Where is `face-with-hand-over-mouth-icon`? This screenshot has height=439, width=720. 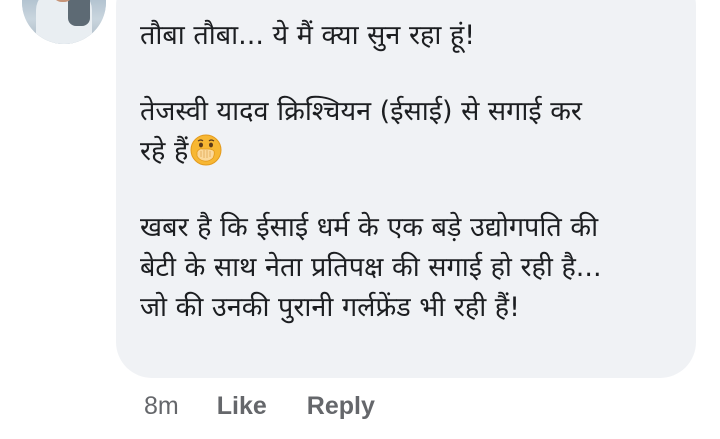 face-with-hand-over-mouth-icon is located at coordinates (206, 150).